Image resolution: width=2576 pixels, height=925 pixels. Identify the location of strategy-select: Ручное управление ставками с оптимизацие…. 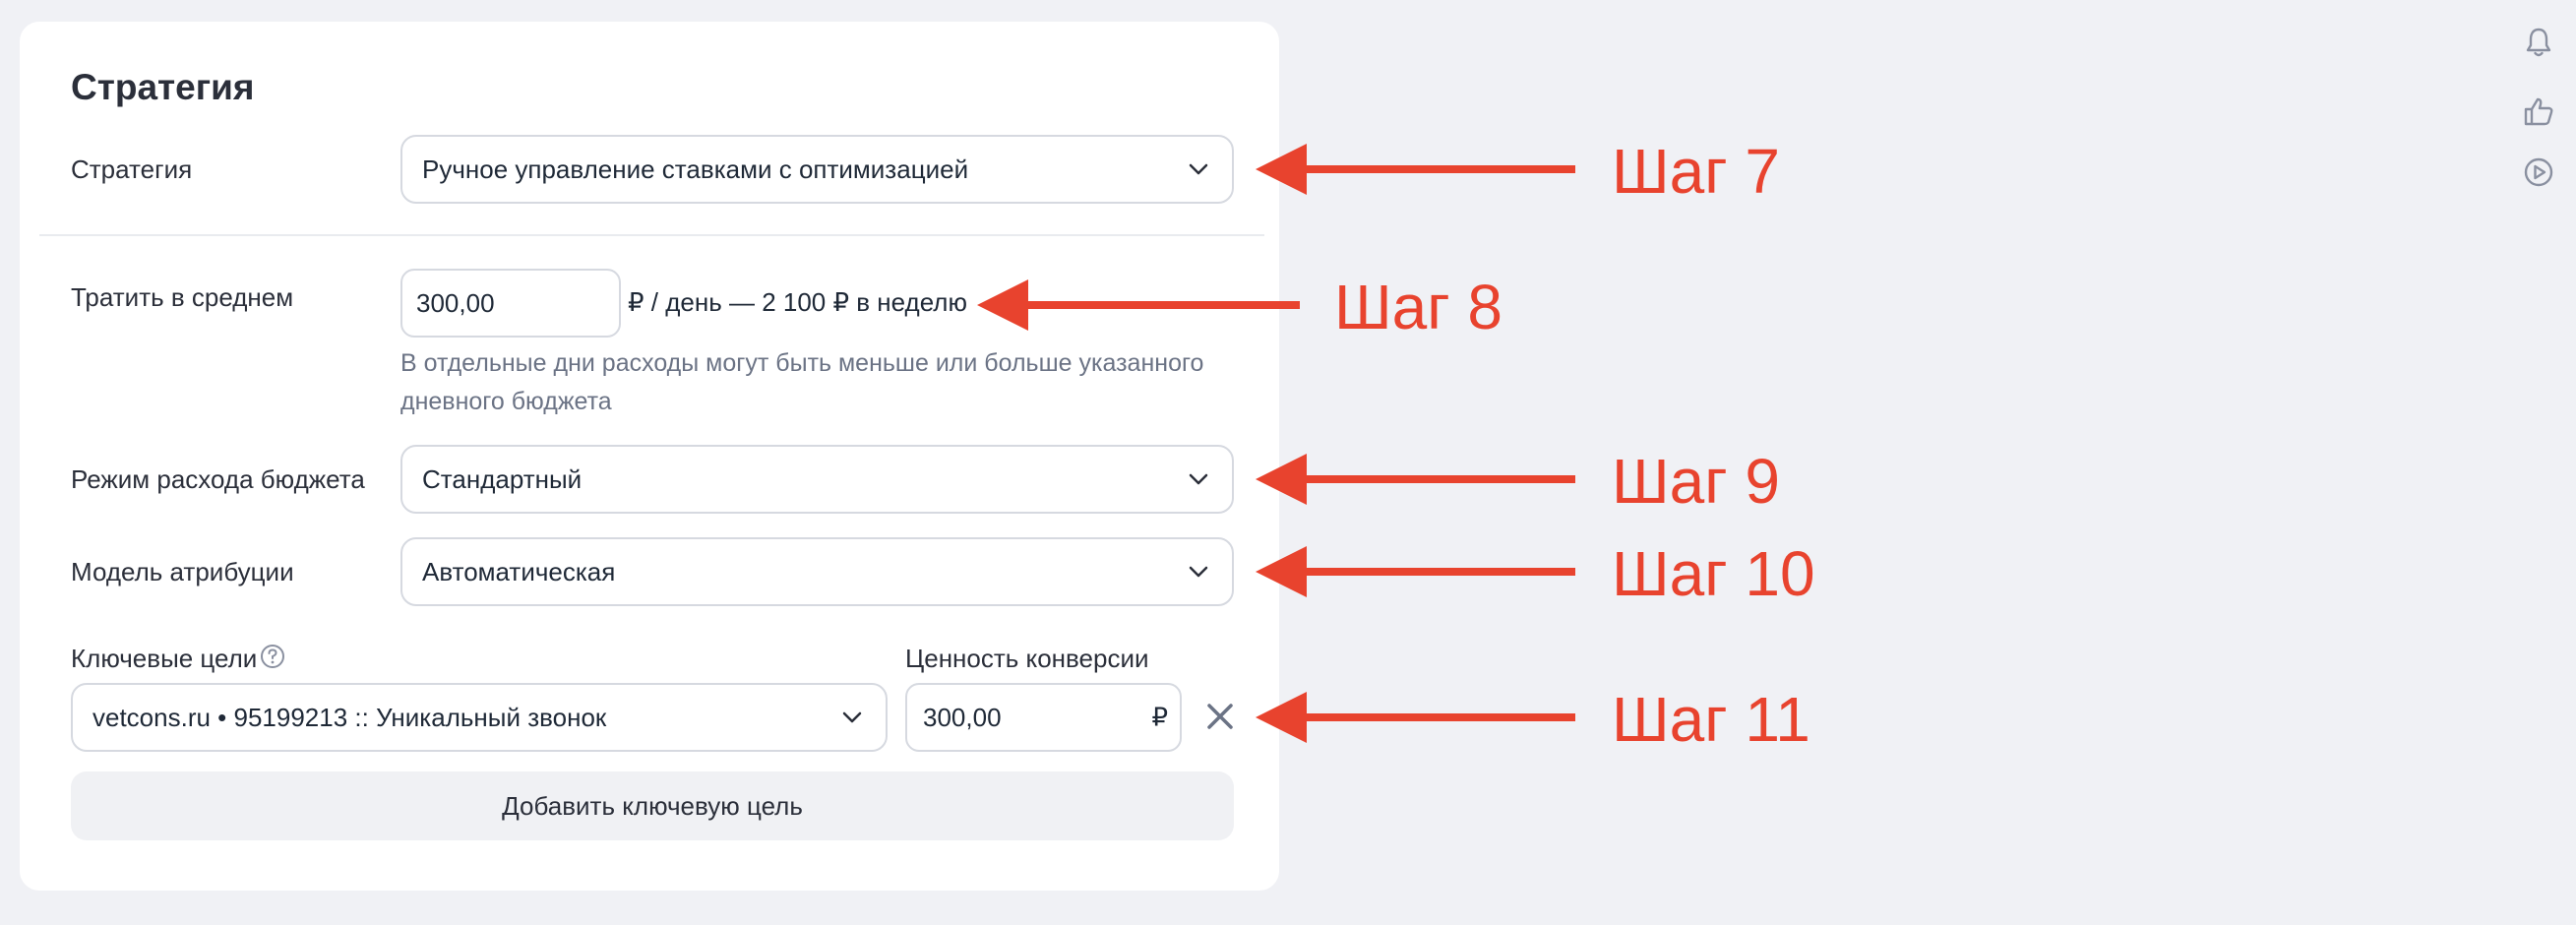
(817, 170).